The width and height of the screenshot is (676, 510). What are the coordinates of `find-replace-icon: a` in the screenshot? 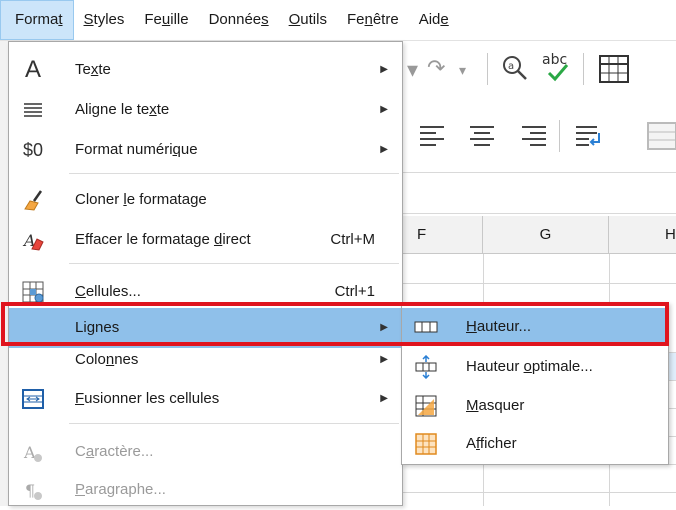 It's located at (515, 70).